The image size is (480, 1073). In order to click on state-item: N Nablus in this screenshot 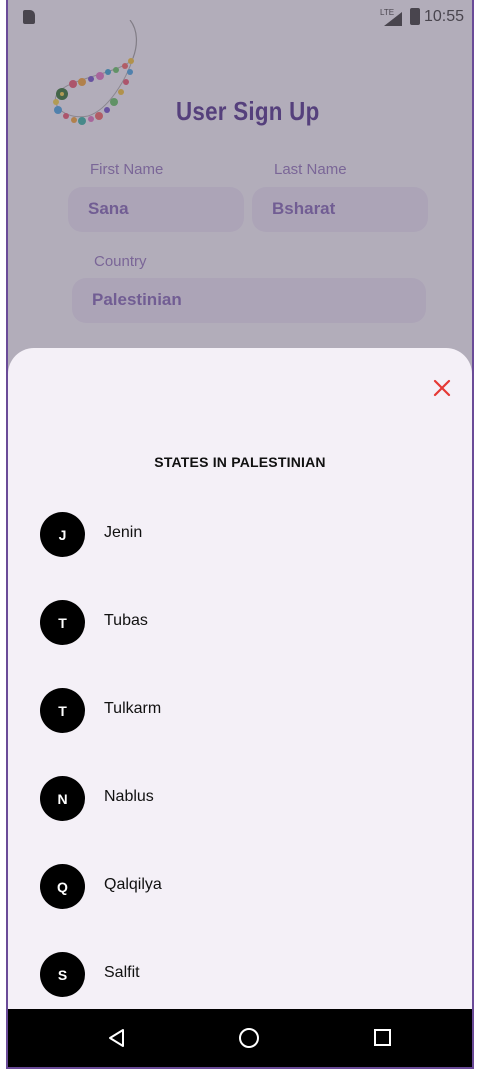, I will do `click(240, 818)`.